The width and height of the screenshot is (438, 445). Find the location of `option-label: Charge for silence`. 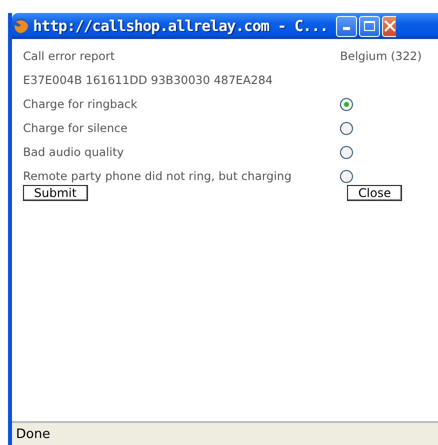

option-label: Charge for silence is located at coordinates (76, 128).